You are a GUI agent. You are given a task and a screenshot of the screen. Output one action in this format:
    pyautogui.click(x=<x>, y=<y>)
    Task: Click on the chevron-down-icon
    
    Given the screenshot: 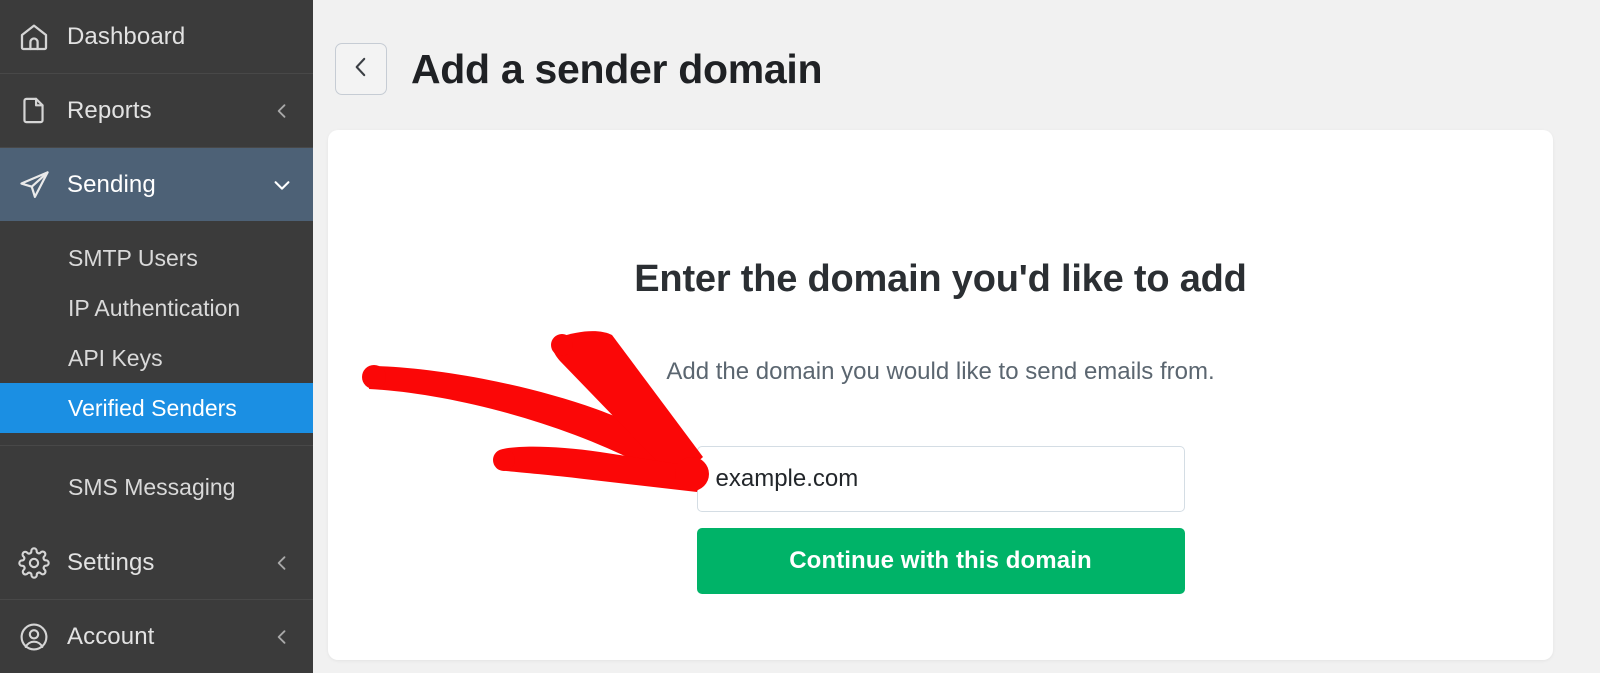 What is the action you would take?
    pyautogui.click(x=282, y=185)
    